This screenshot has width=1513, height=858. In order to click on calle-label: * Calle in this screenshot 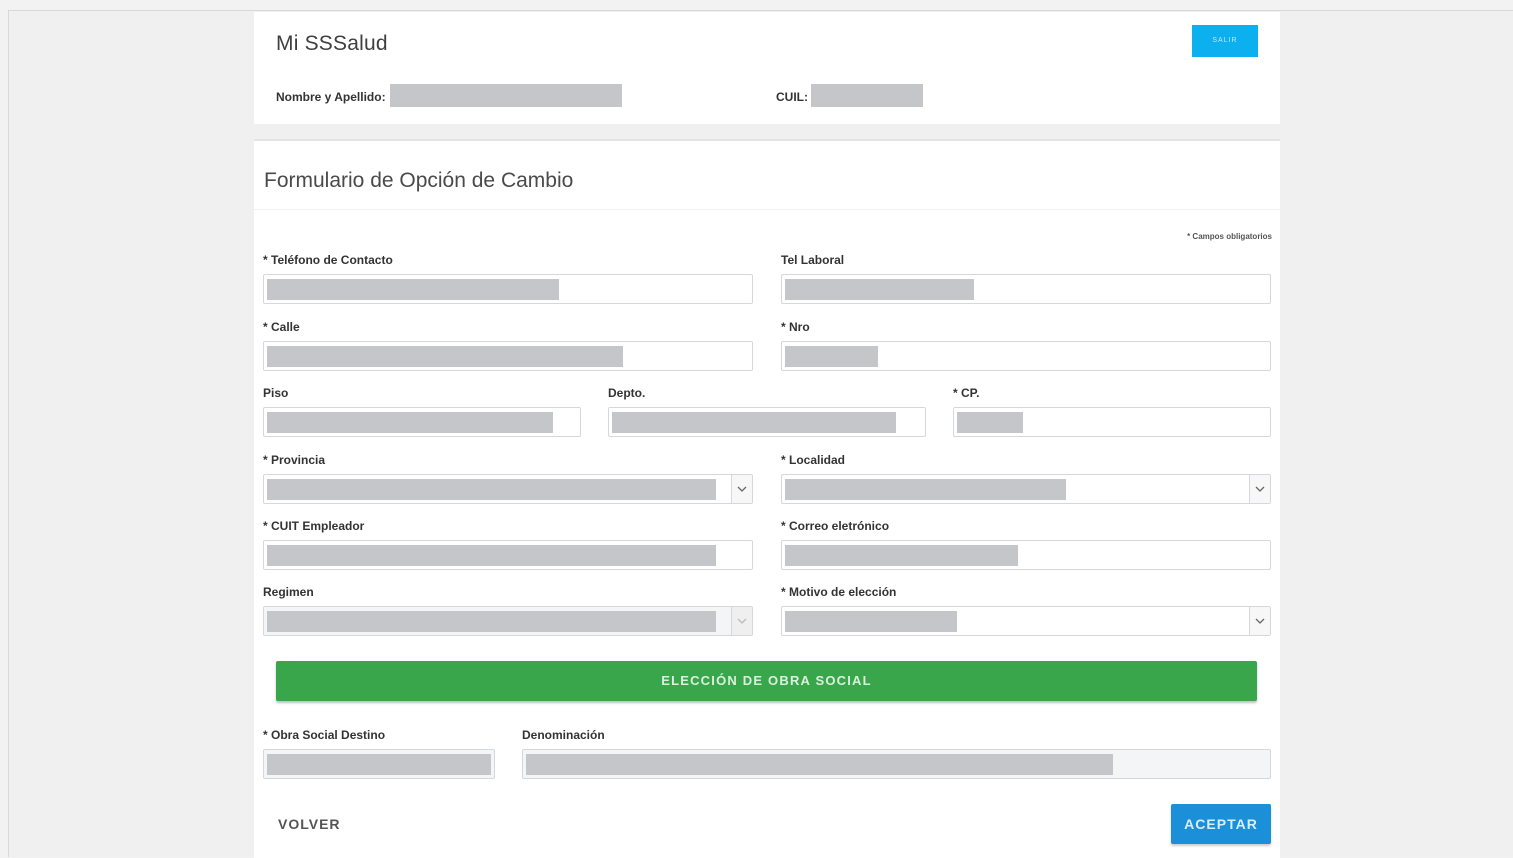, I will do `click(281, 327)`.